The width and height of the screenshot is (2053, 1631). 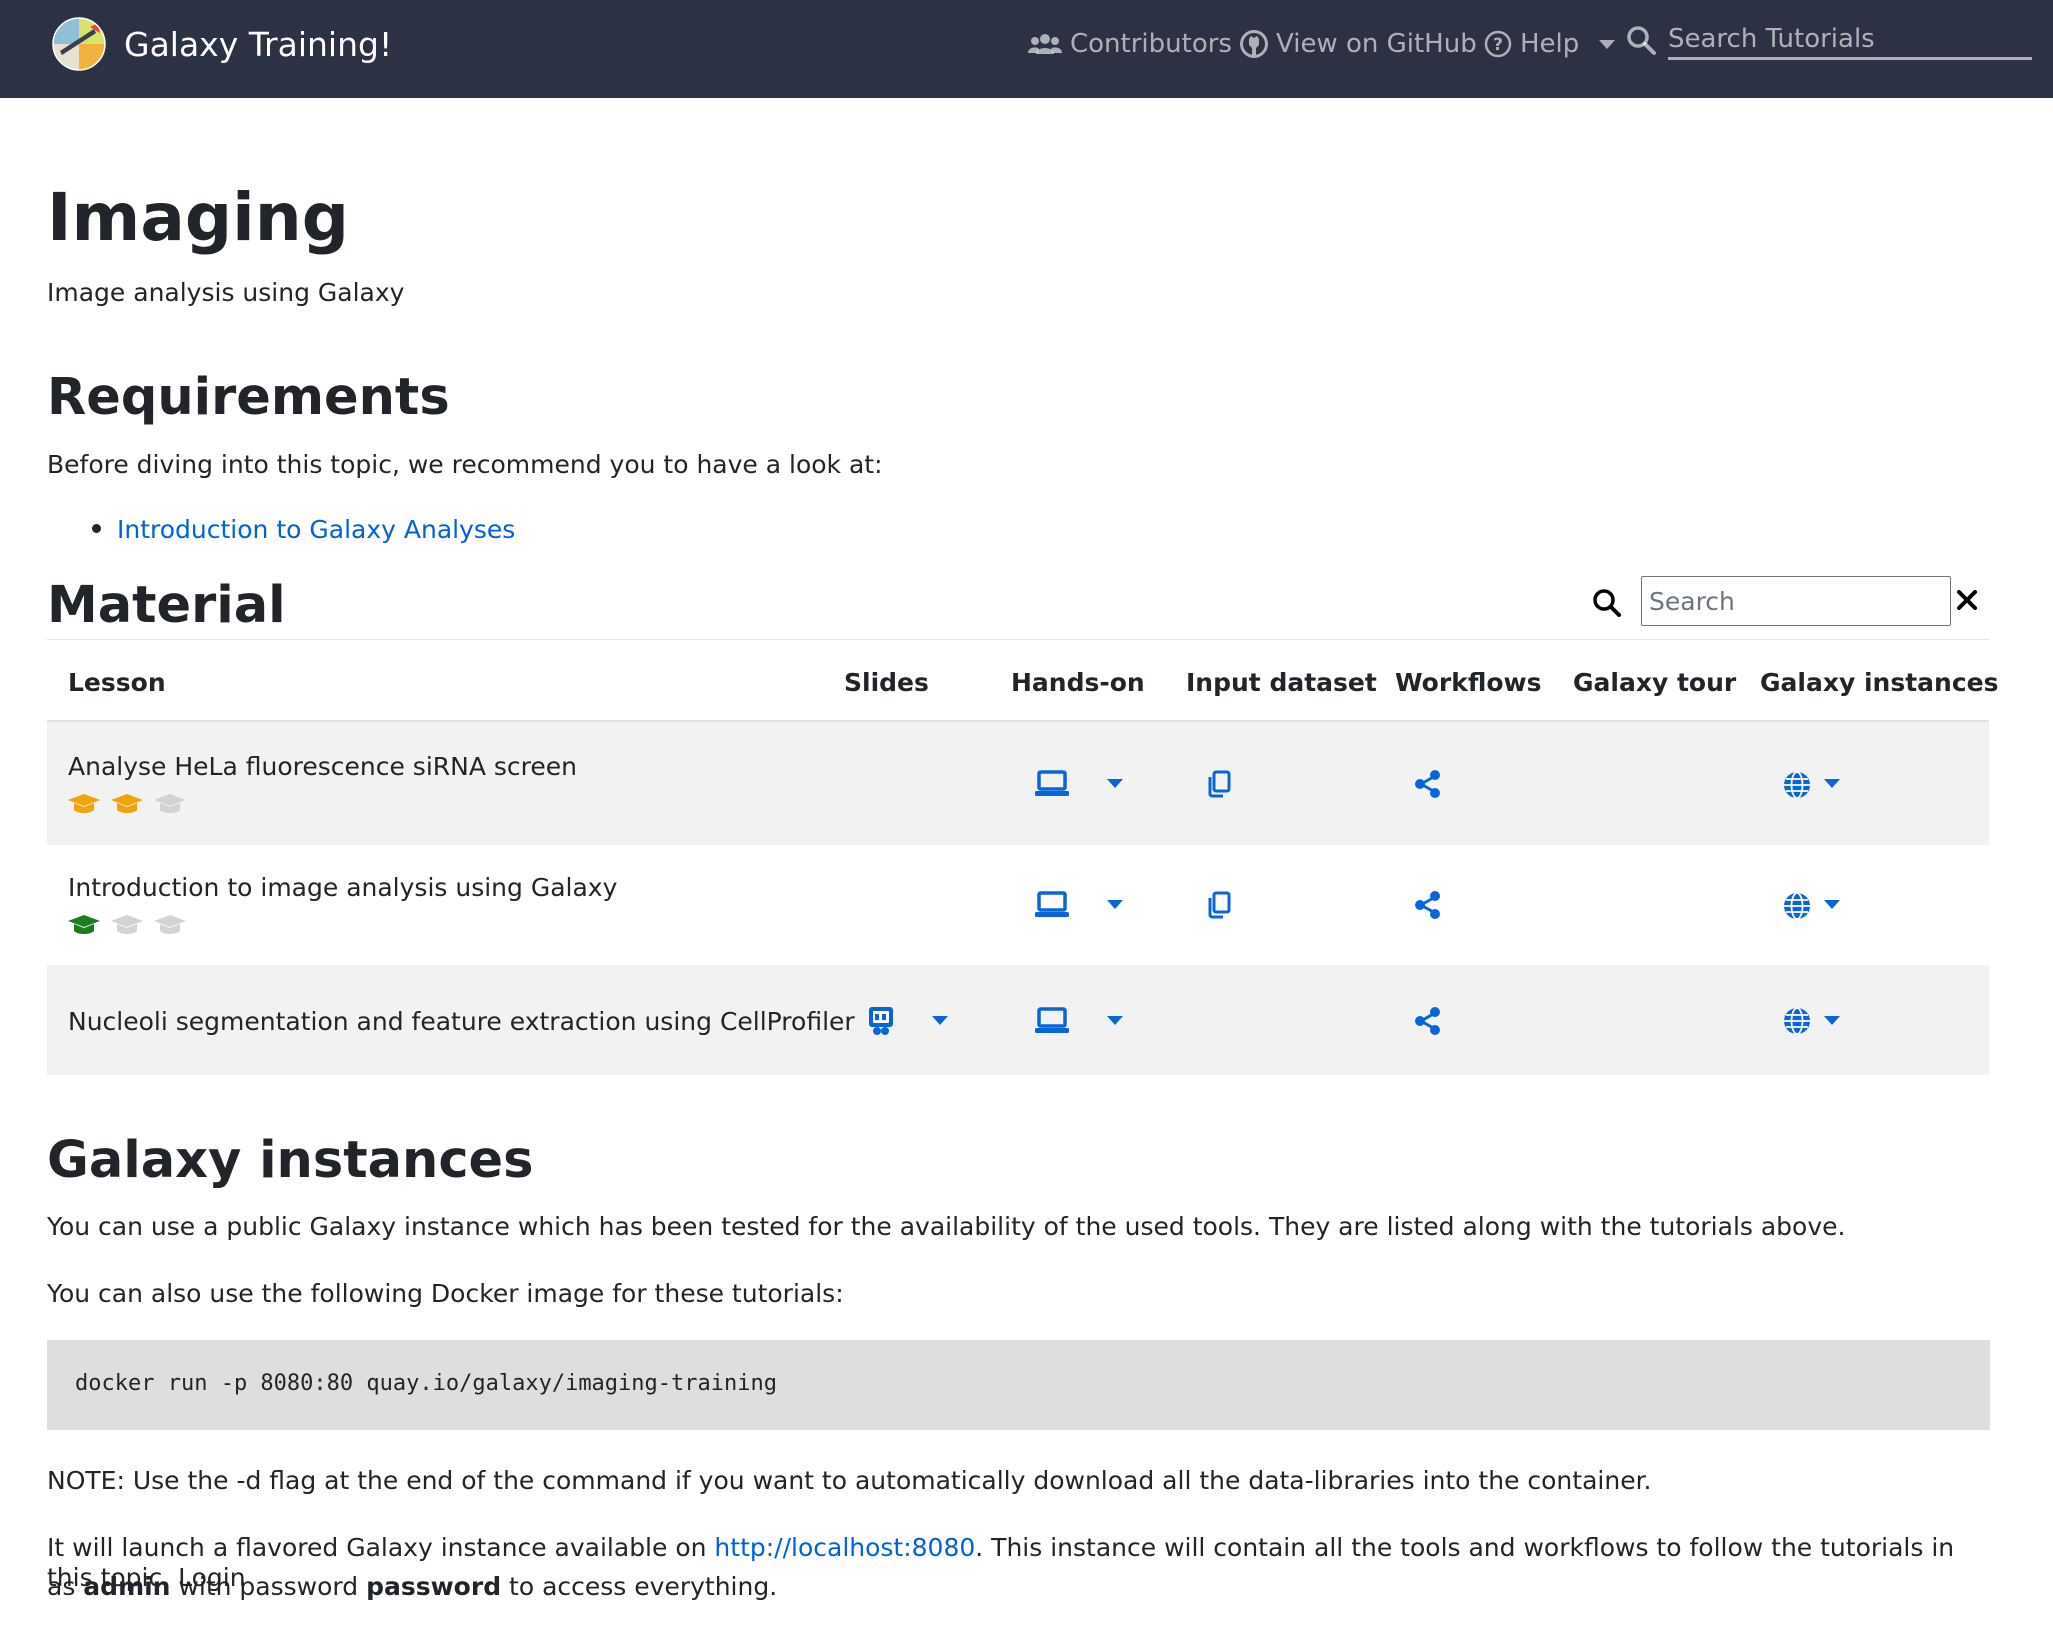 I want to click on material-search-input, so click(x=1796, y=601).